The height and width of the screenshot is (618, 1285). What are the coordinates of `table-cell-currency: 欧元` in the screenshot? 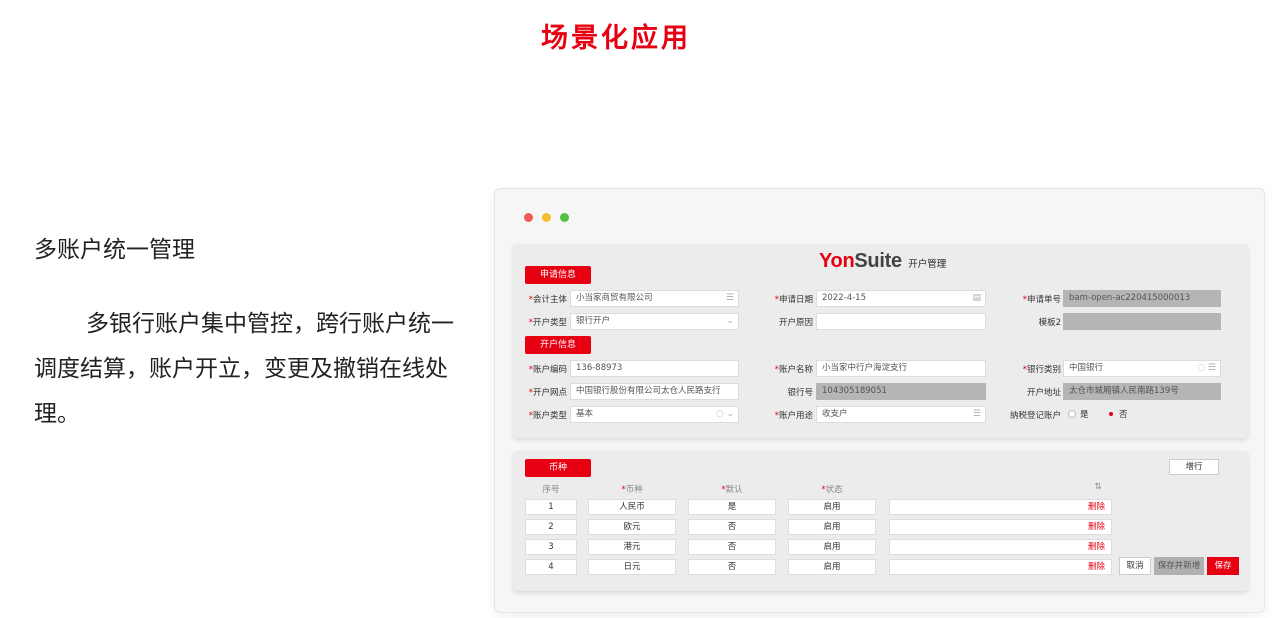 It's located at (632, 527).